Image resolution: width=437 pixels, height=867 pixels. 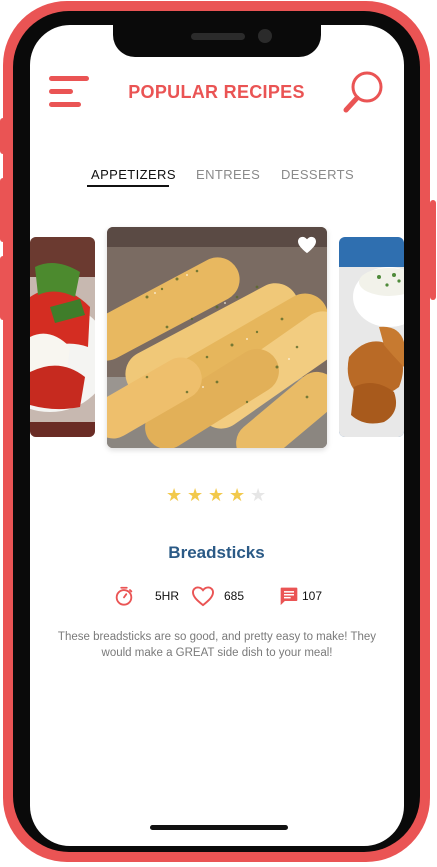 I want to click on front-camera, so click(x=265, y=36).